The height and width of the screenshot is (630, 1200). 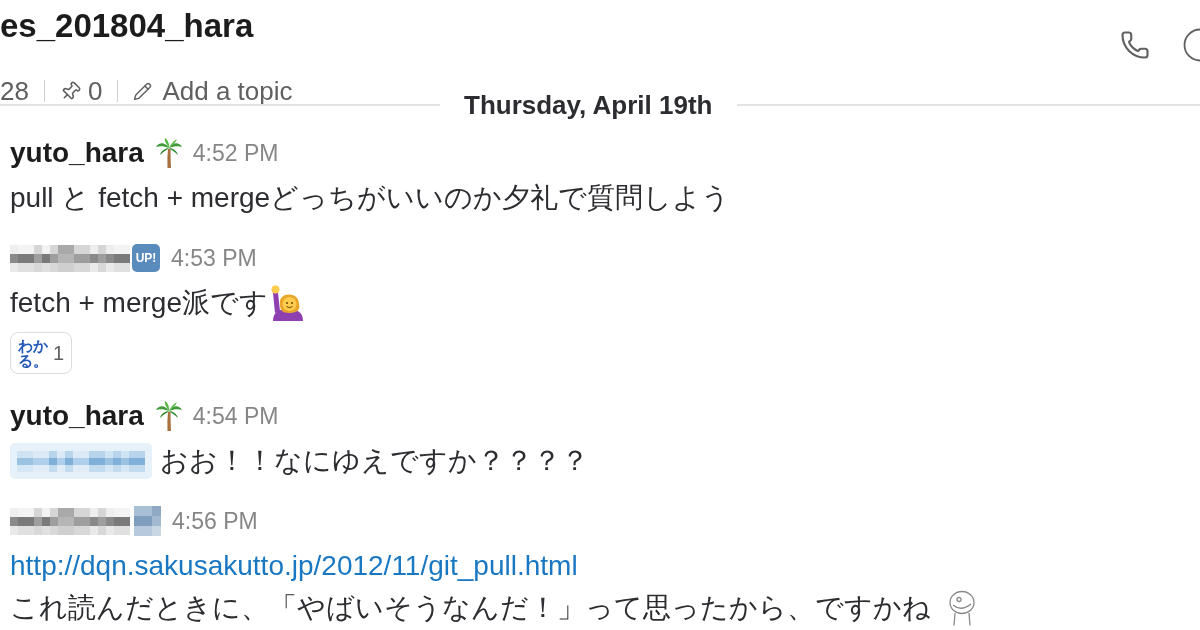 I want to click on member-count: 28, so click(x=14, y=91).